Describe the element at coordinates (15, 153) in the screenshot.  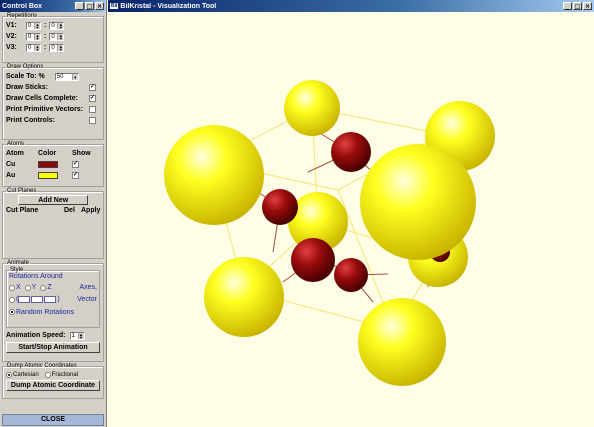
I see `atoms-header-atom: Atom` at that location.